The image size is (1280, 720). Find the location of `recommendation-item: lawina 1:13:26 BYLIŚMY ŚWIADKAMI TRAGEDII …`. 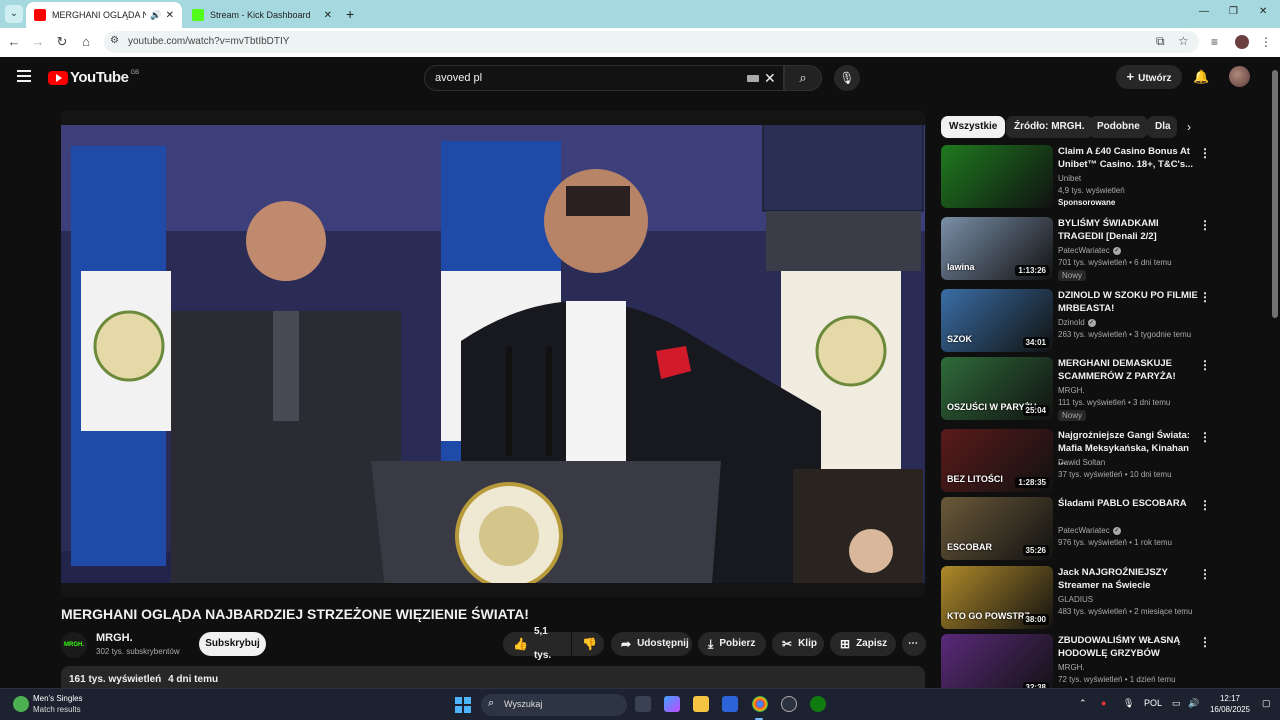

recommendation-item: lawina 1:13:26 BYLIŚMY ŚWIADKAMI TRAGEDII … is located at coordinates (1106, 250).